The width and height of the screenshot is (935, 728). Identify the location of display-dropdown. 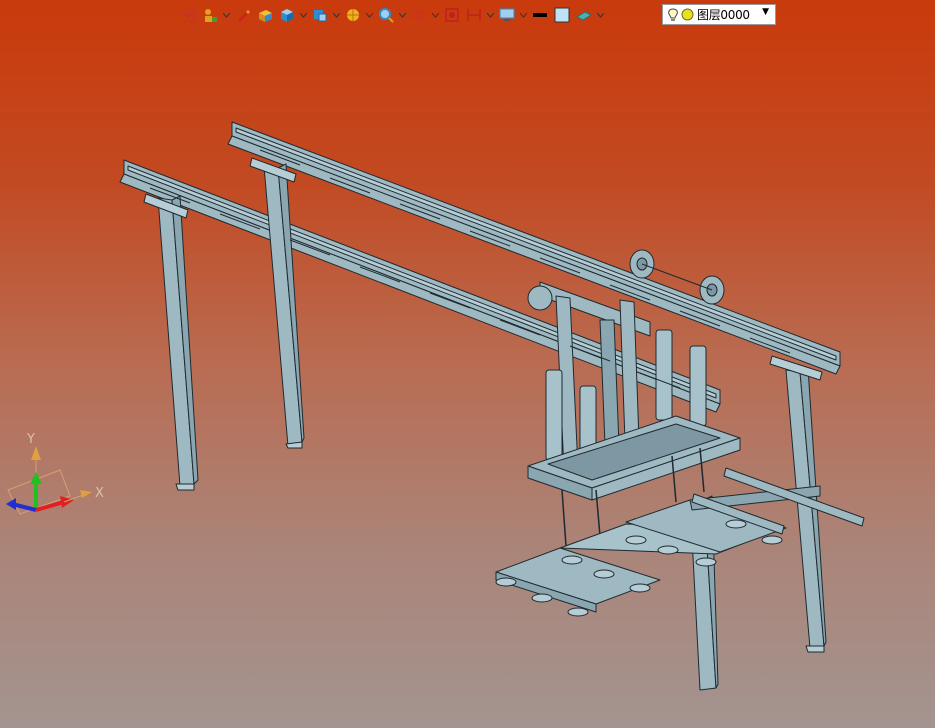
(523, 15).